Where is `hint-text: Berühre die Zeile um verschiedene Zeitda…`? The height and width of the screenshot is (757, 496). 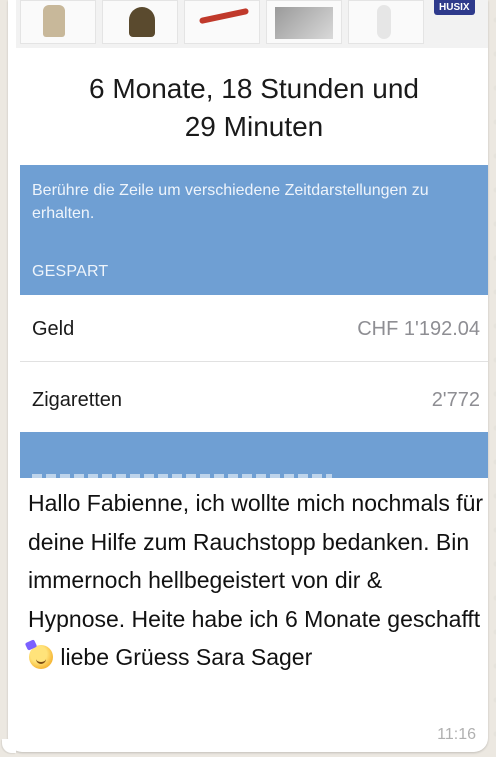 hint-text: Berühre die Zeile um verschiedene Zeitda… is located at coordinates (230, 202).